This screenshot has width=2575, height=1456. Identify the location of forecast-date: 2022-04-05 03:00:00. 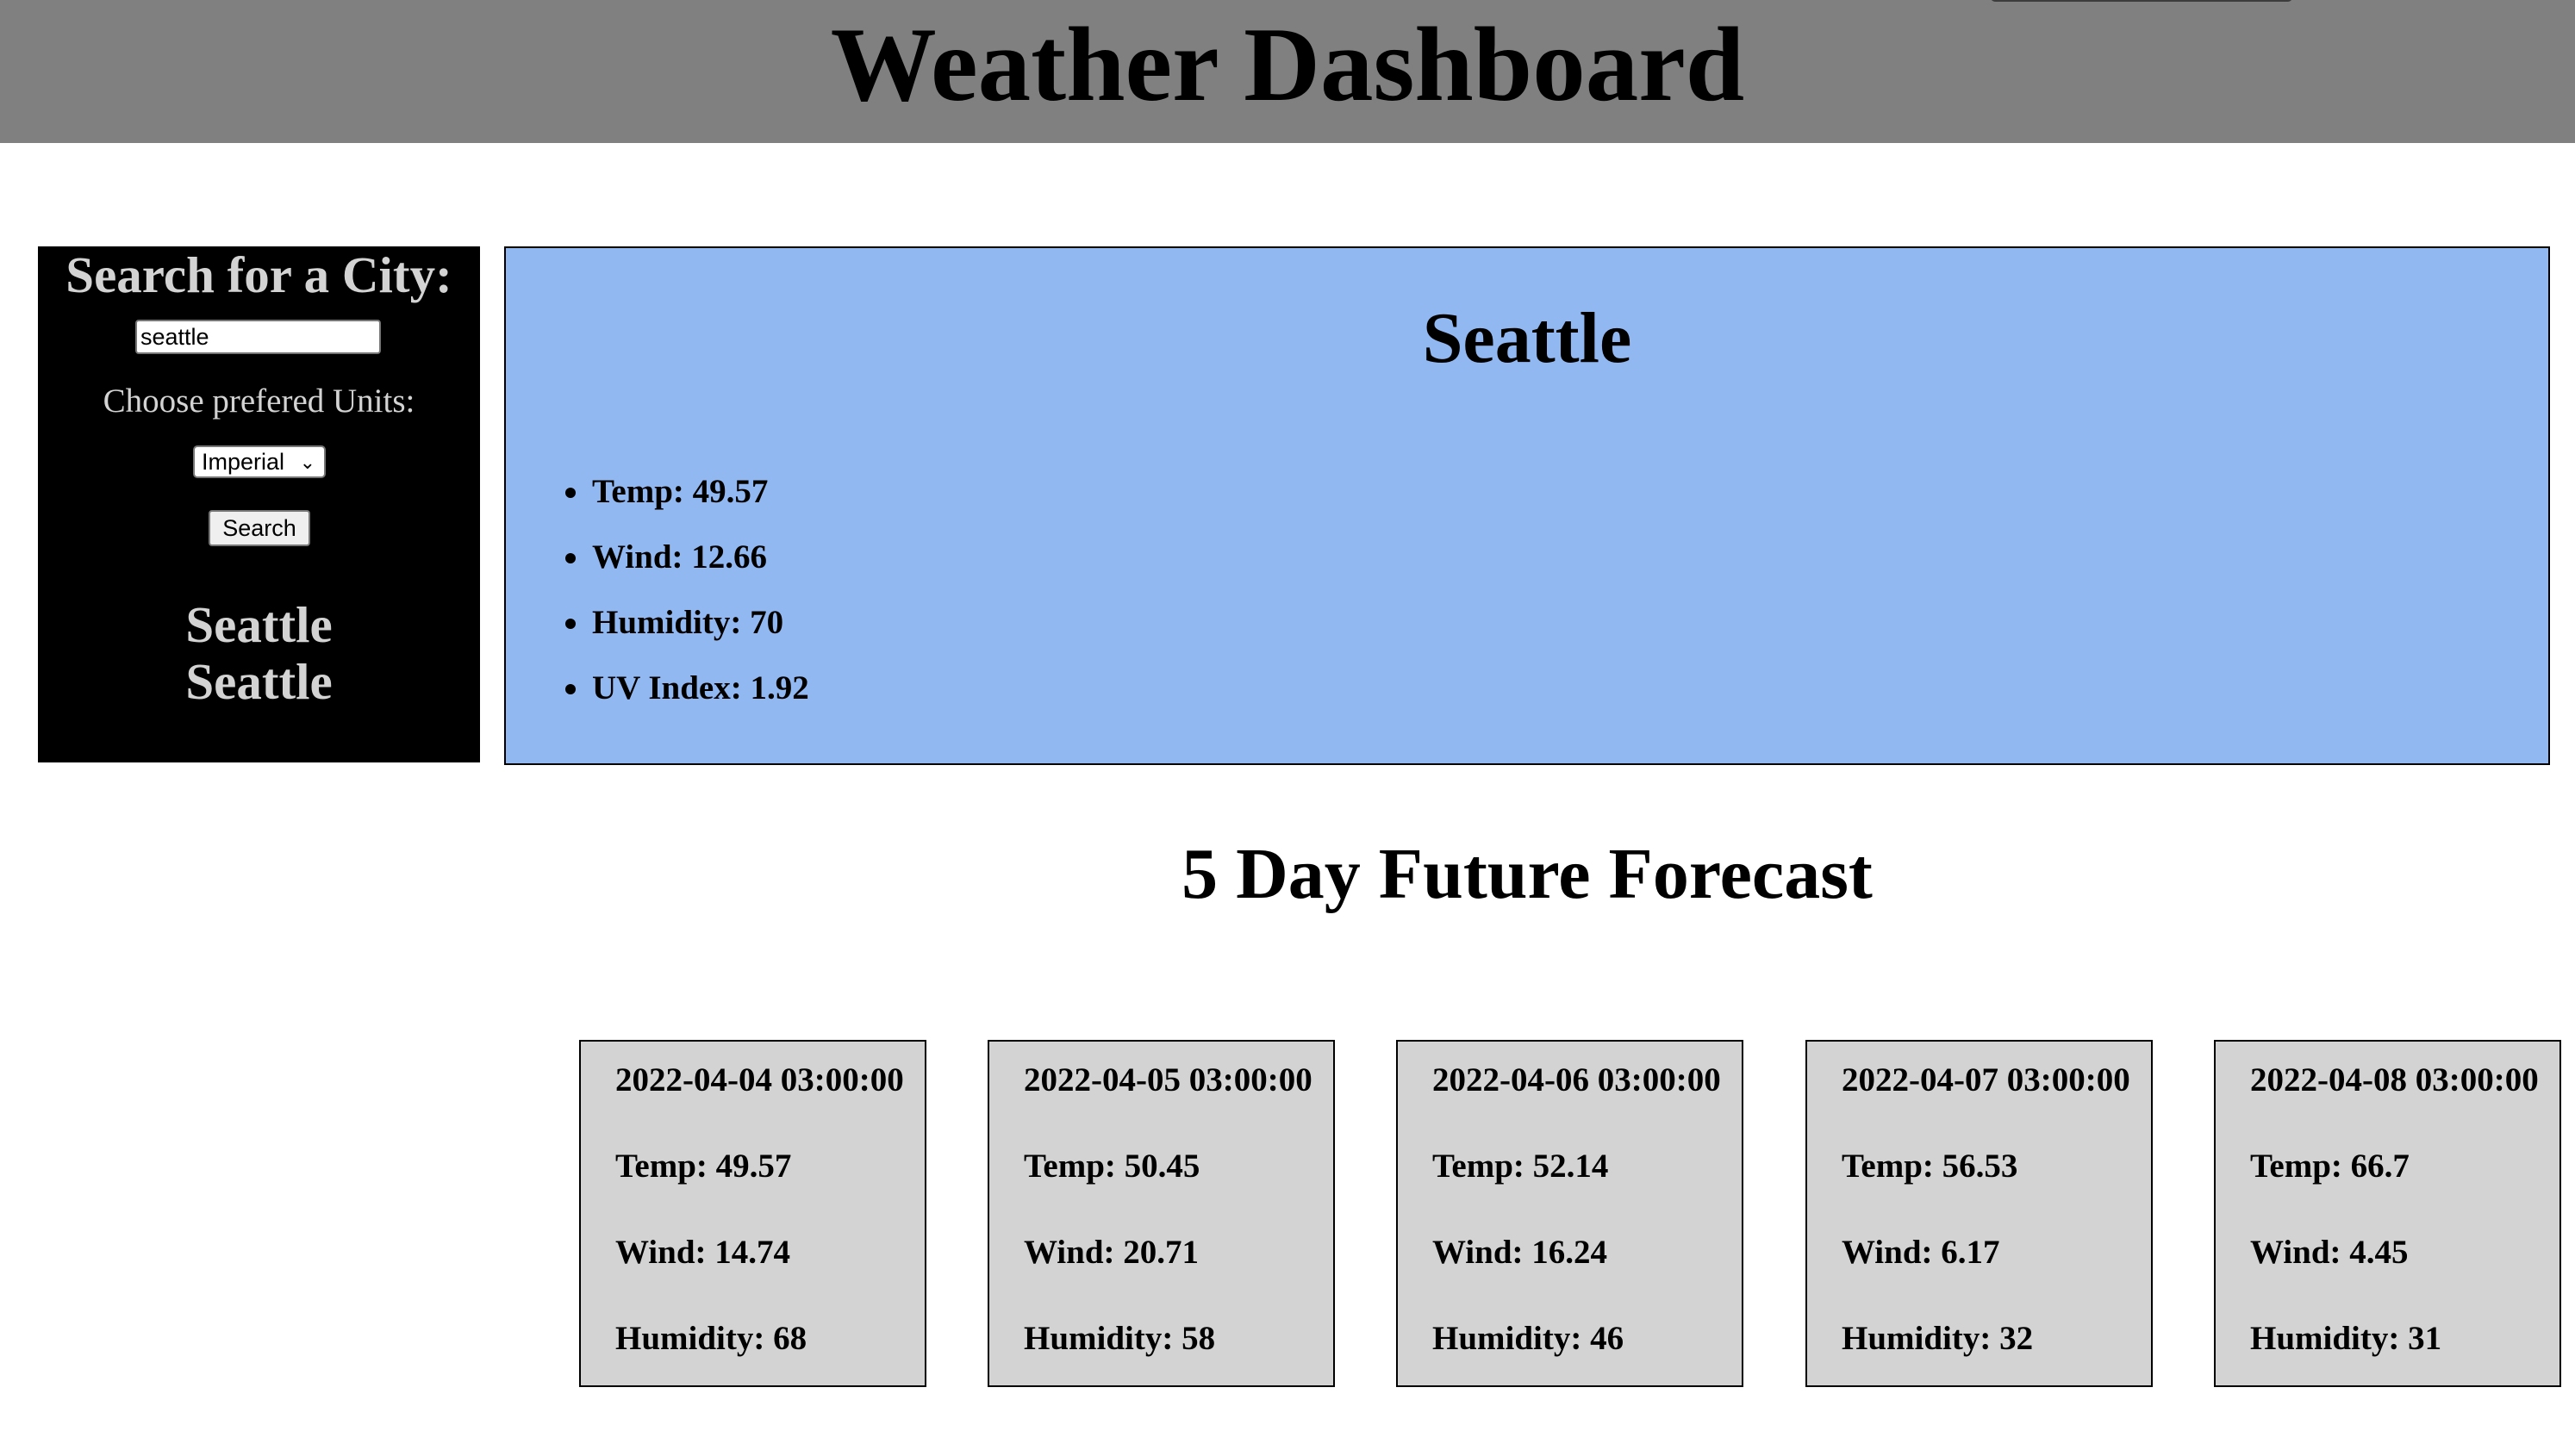
(1168, 1080).